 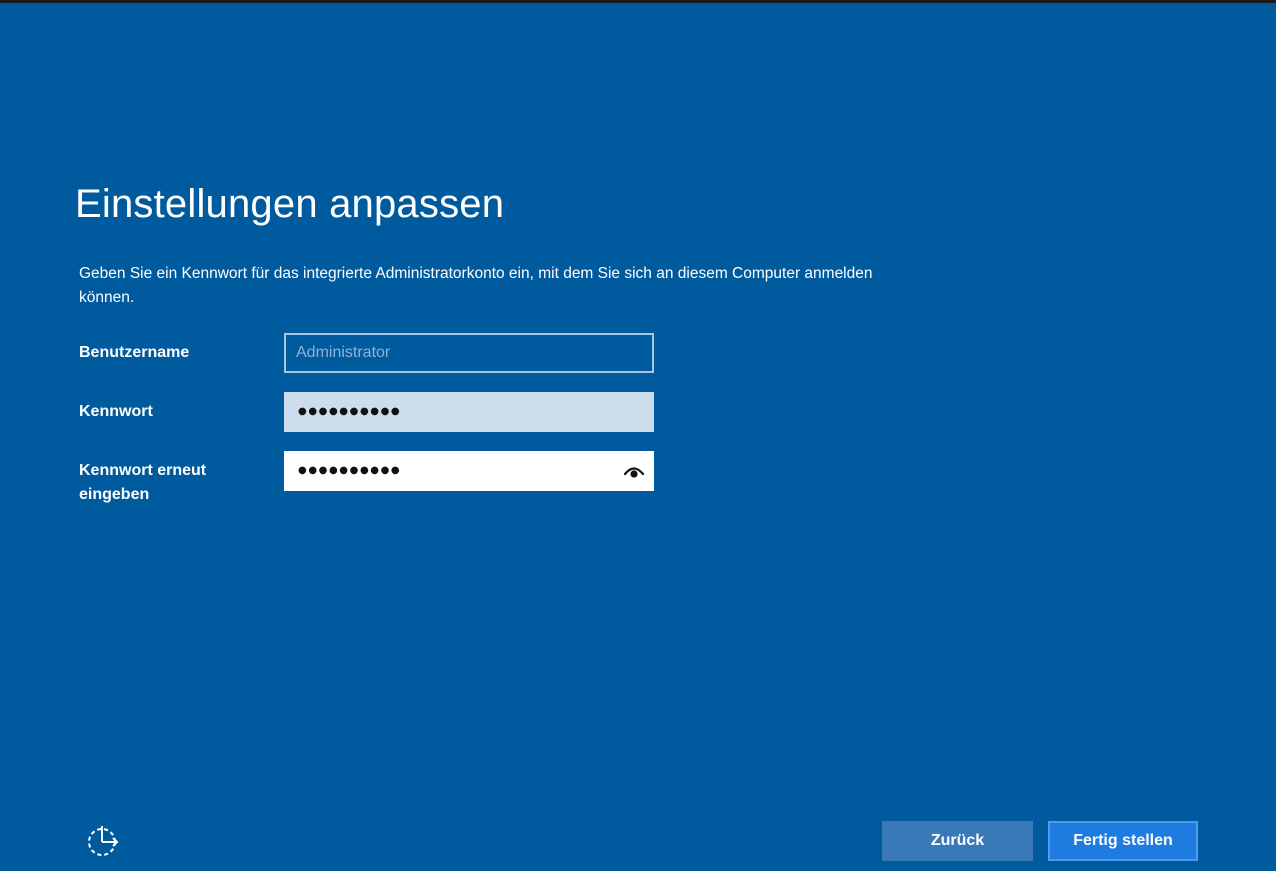 What do you see at coordinates (638, 1) in the screenshot?
I see `window-top-edge` at bounding box center [638, 1].